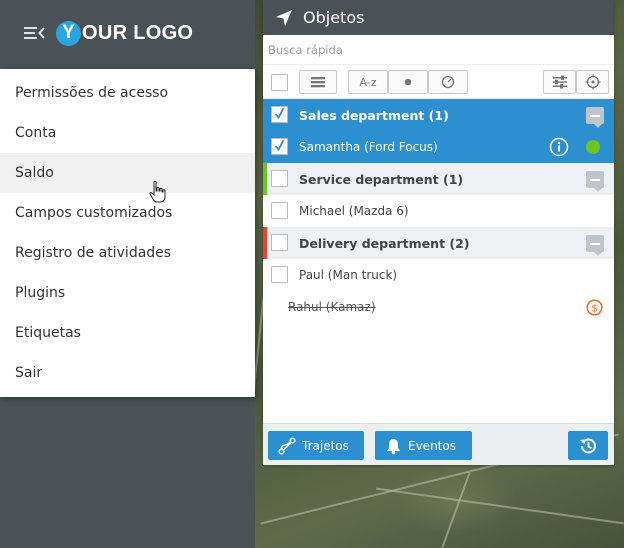  I want to click on tracks-button: Trajetos, so click(316, 445).